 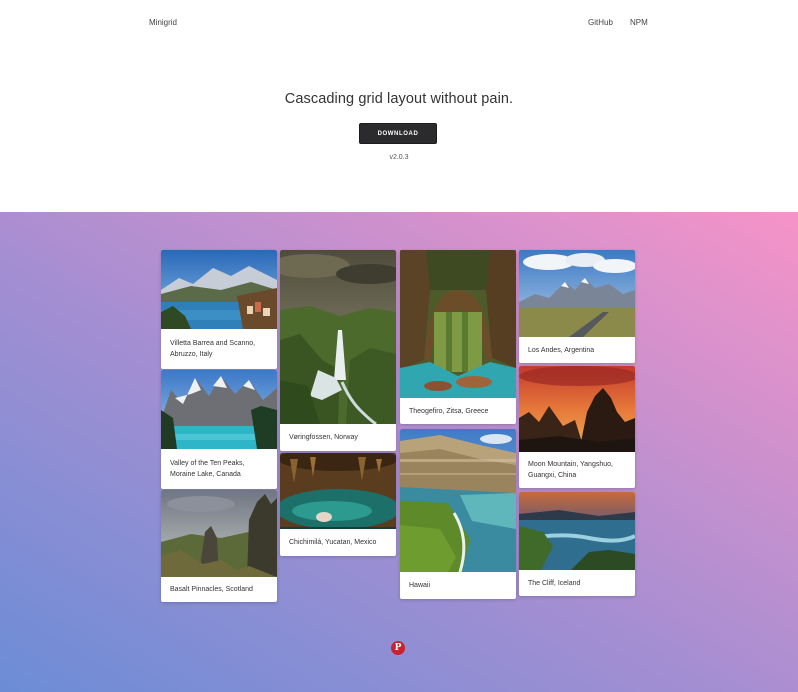 I want to click on grid-card: Chichimilá, Yucatan, Mexico, so click(x=338, y=504).